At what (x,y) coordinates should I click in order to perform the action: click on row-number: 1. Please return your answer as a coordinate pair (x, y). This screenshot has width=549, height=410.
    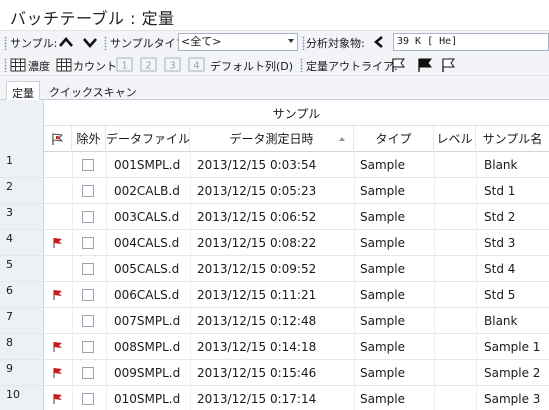
    Looking at the image, I should click on (9, 160).